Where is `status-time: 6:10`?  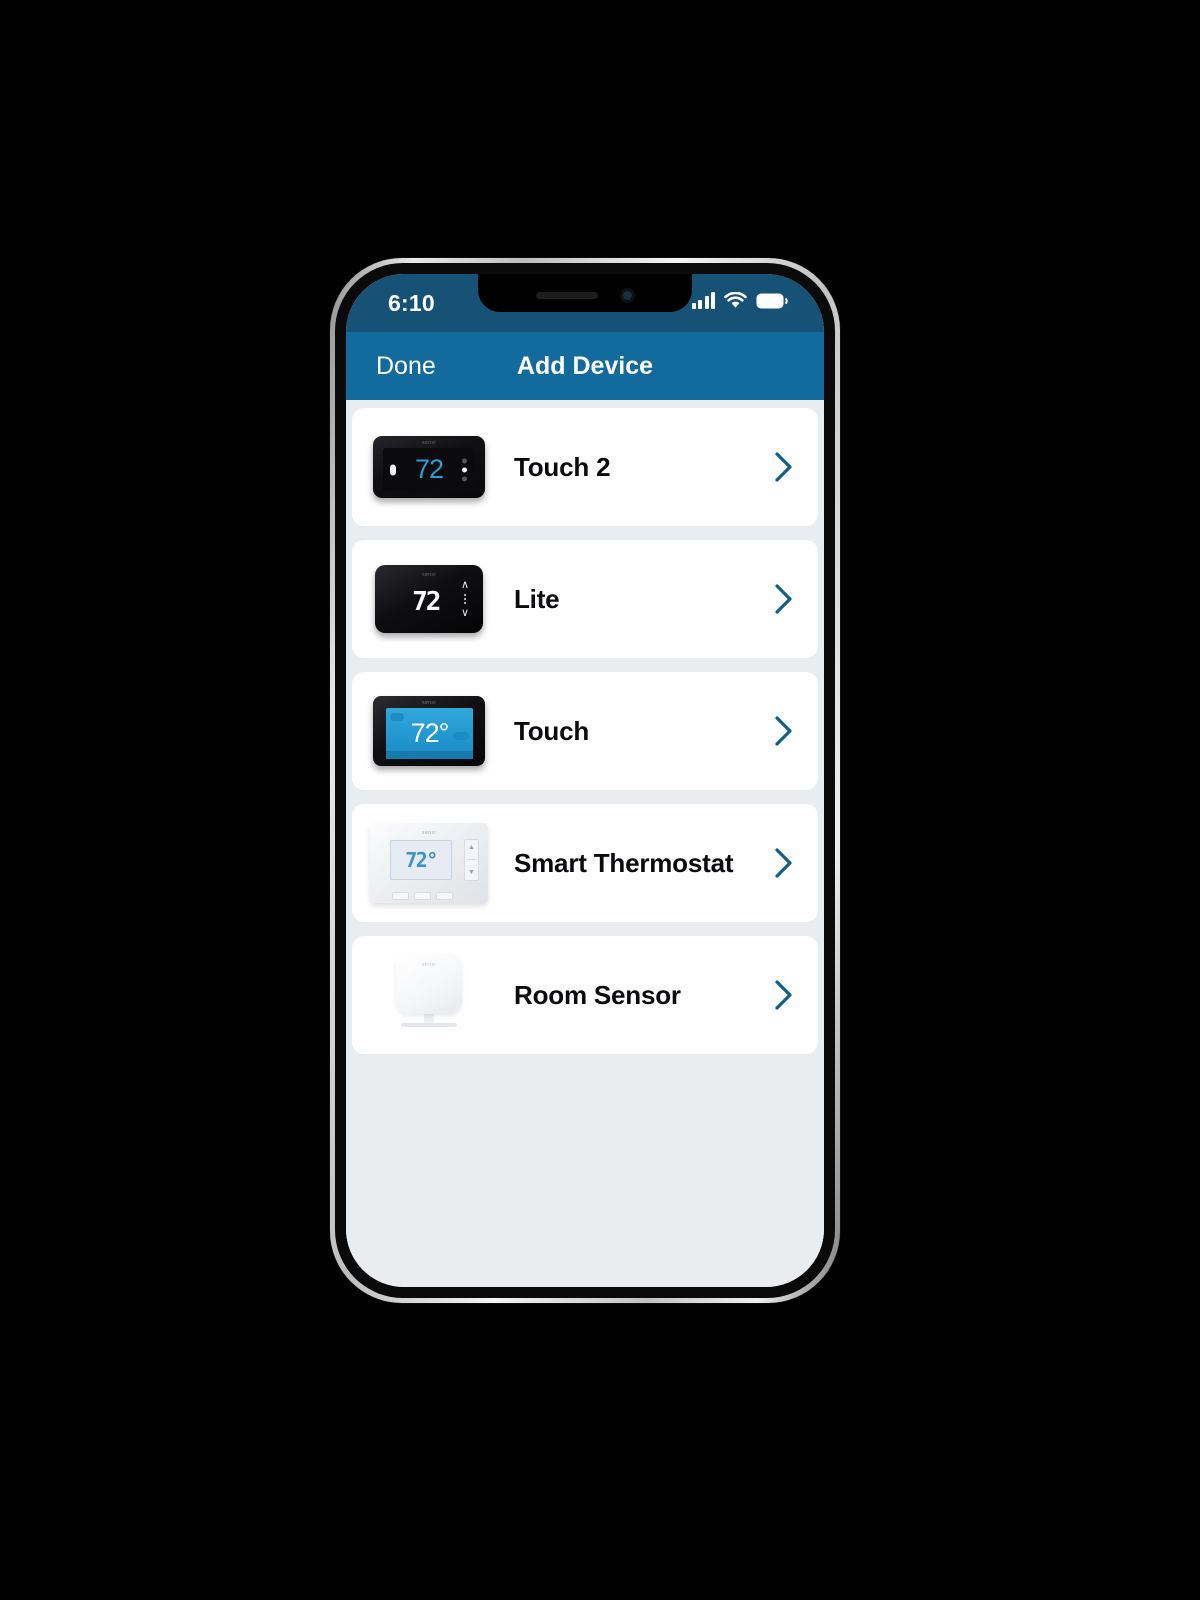
status-time: 6:10 is located at coordinates (411, 303).